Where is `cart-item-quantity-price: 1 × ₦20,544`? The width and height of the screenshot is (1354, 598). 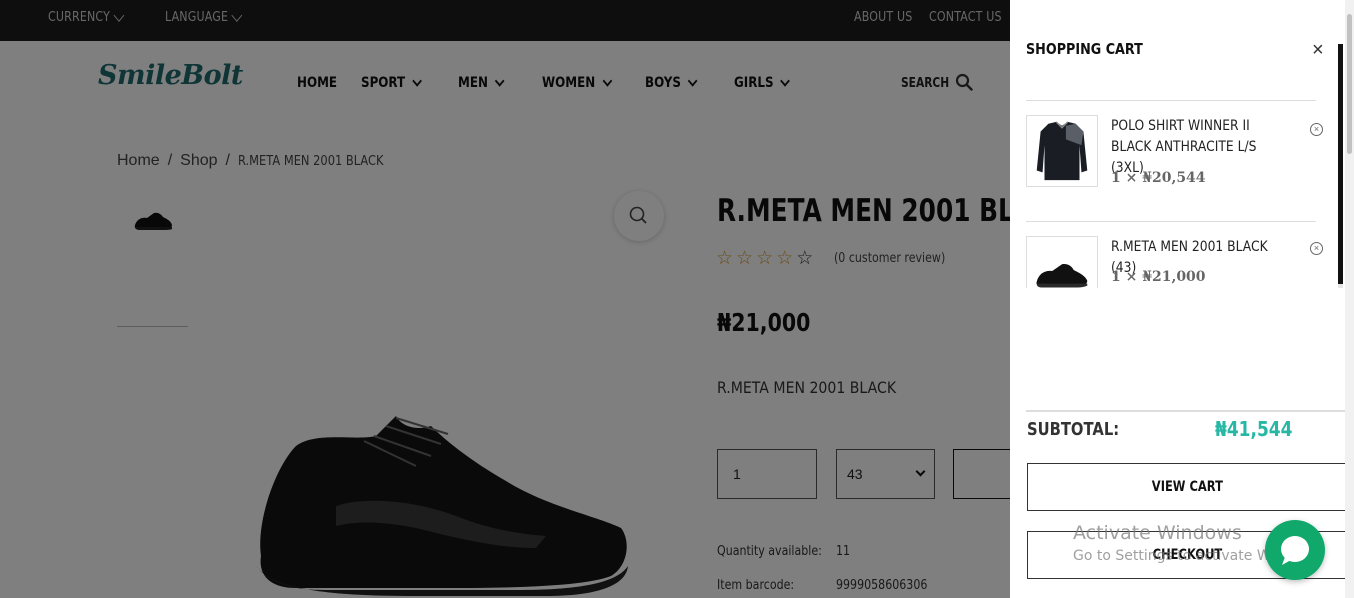 cart-item-quantity-price: 1 × ₦20,544 is located at coordinates (1158, 178).